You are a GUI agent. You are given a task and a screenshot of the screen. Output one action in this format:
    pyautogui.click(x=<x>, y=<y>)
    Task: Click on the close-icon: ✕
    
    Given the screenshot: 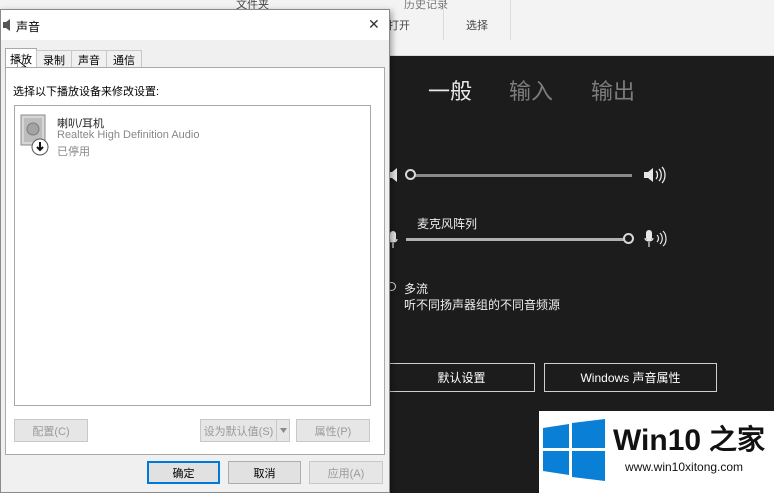 What is the action you would take?
    pyautogui.click(x=374, y=24)
    